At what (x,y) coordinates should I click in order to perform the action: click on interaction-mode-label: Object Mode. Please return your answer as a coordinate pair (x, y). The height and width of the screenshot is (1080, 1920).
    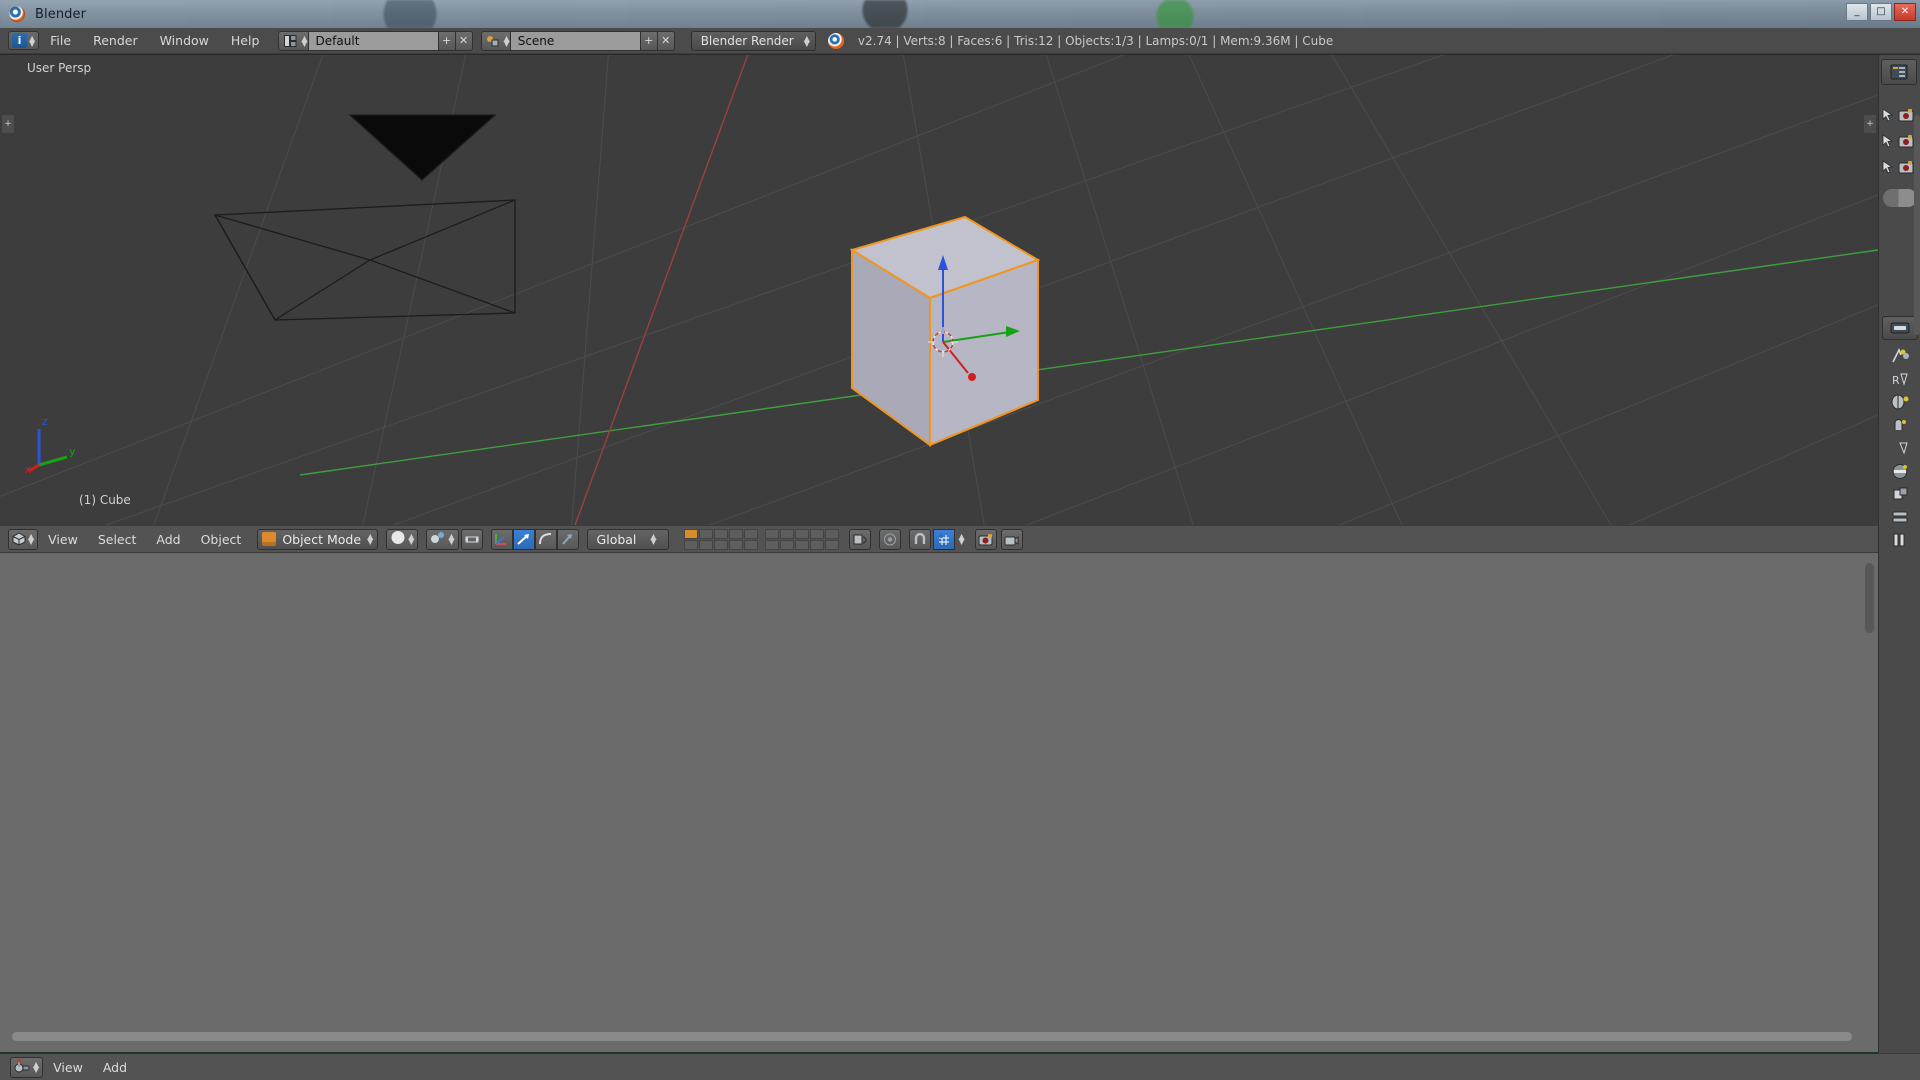
    Looking at the image, I should click on (322, 539).